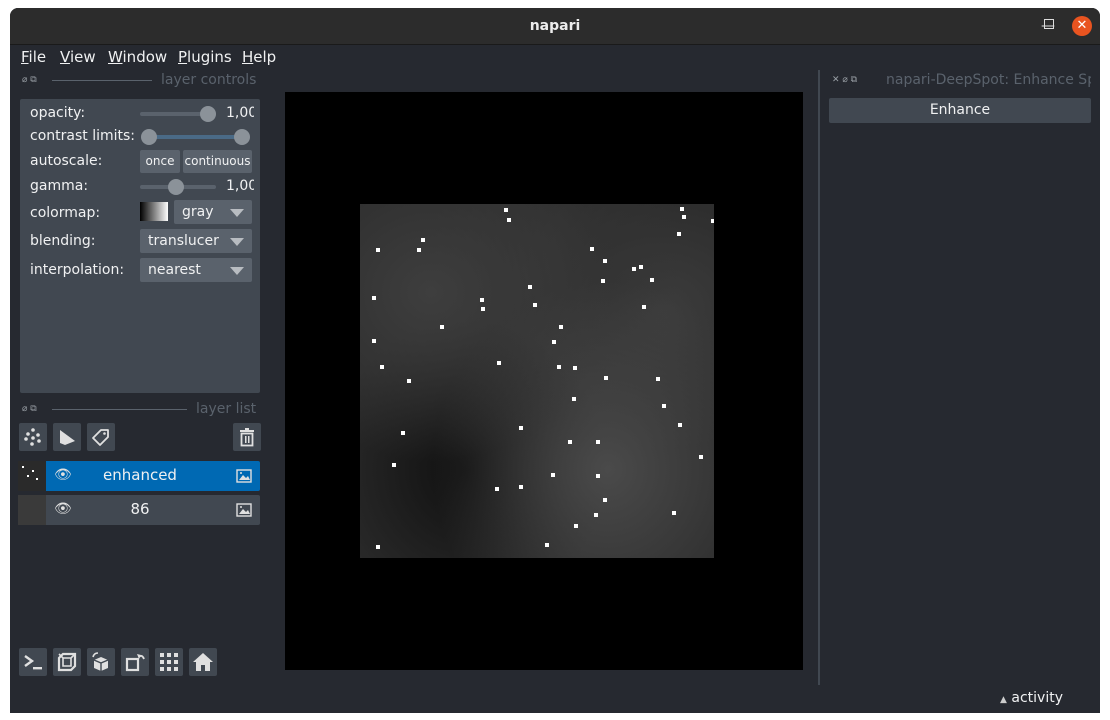 The width and height of the screenshot is (1110, 720). What do you see at coordinates (259, 57) in the screenshot?
I see `menu-help: Help` at bounding box center [259, 57].